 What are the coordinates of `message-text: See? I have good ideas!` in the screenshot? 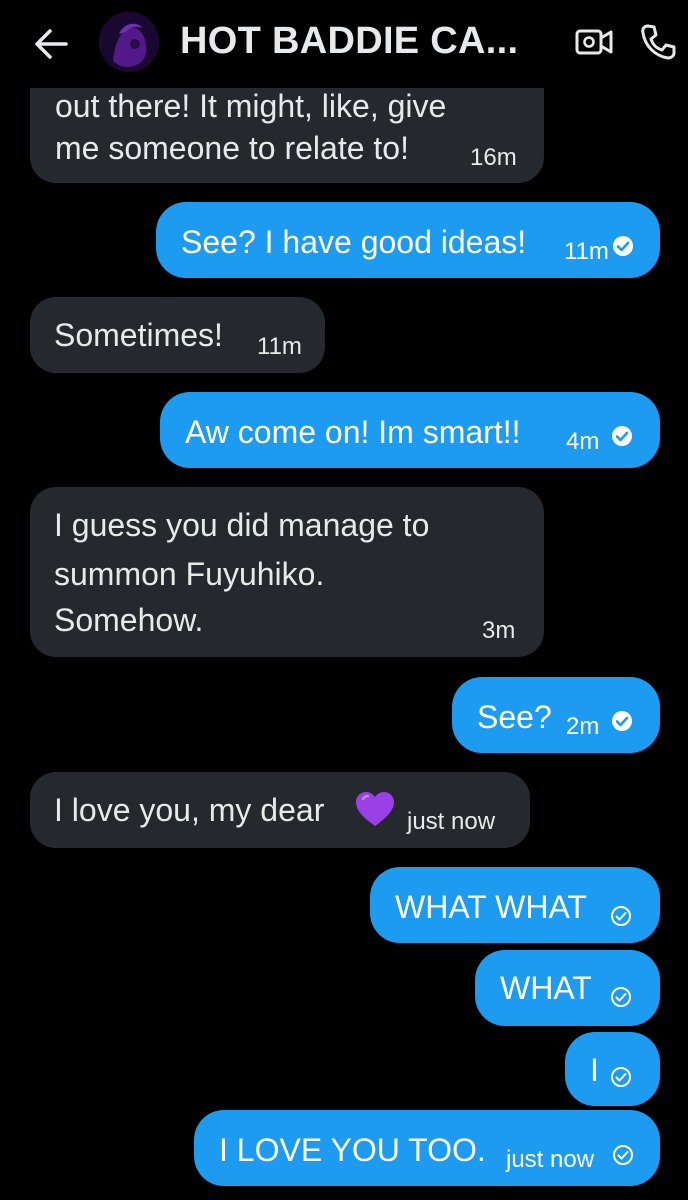 It's located at (354, 242).